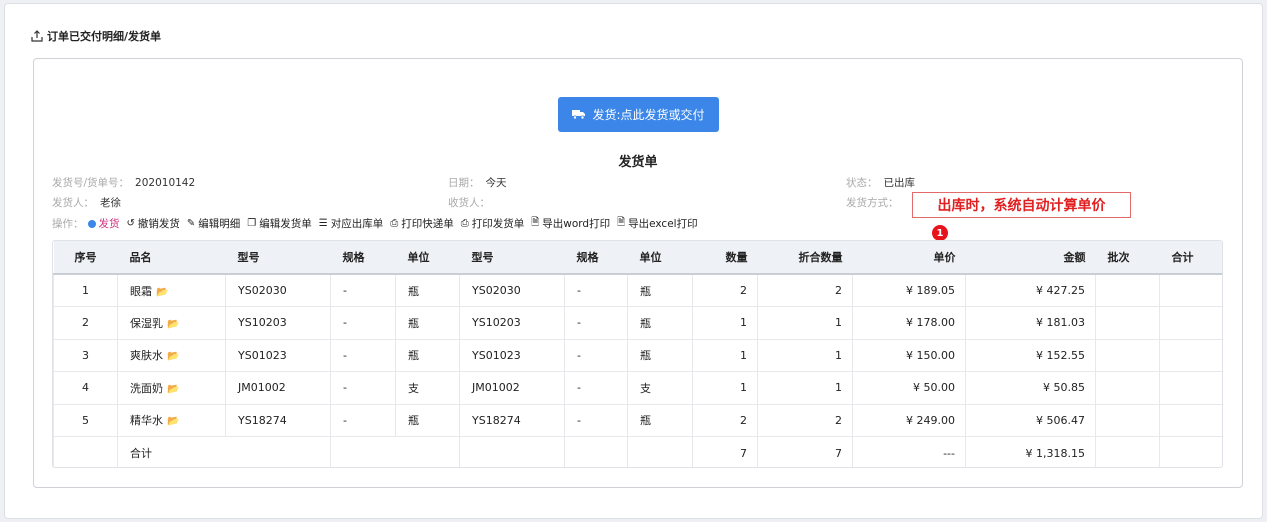 This screenshot has width=1267, height=522. I want to click on date-field: 日期： 今天, so click(477, 182).